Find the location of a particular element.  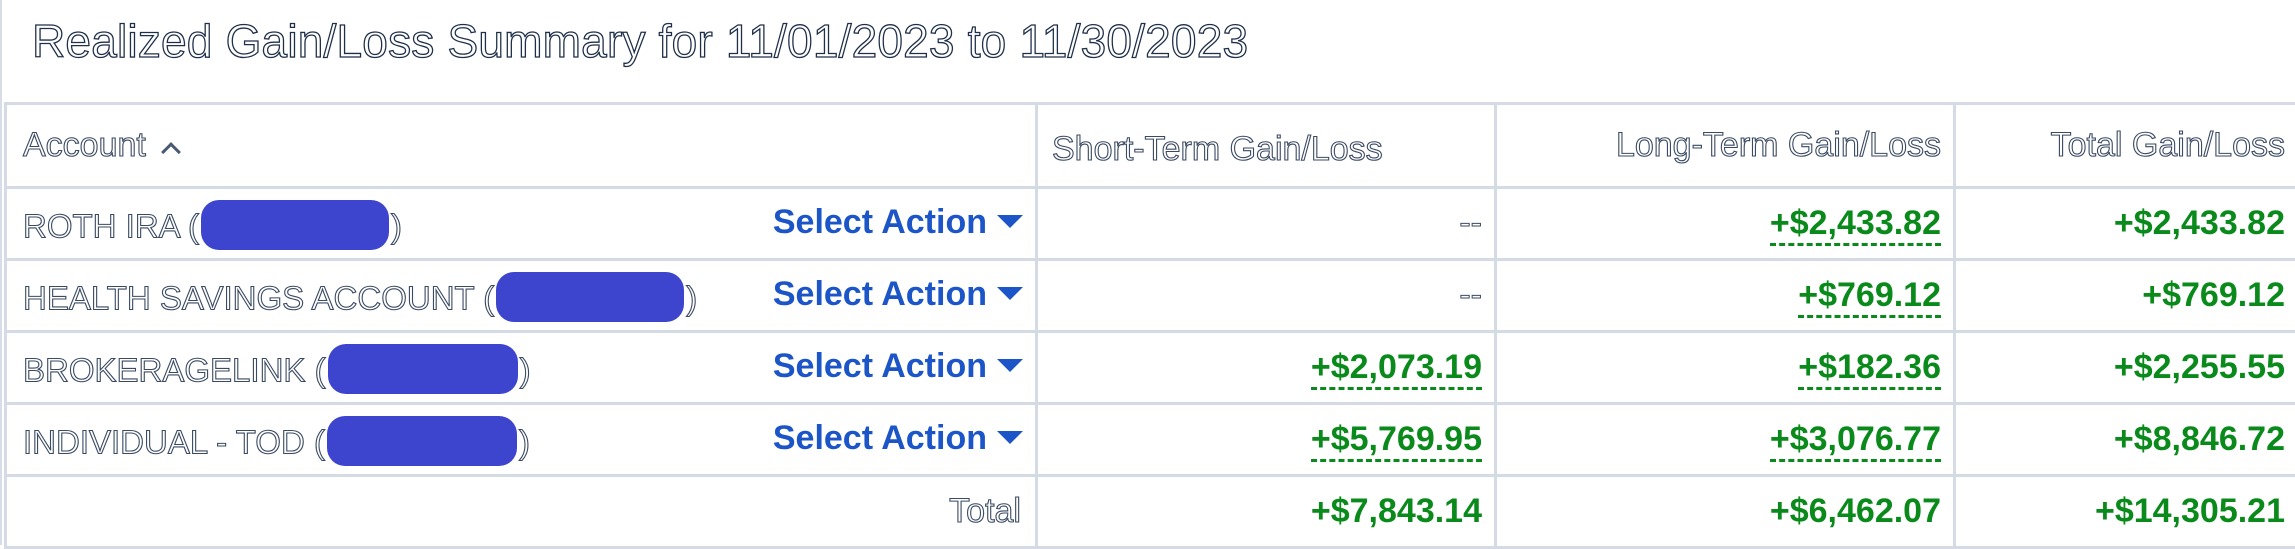

column-header-account-label: Account is located at coordinates (84, 145).